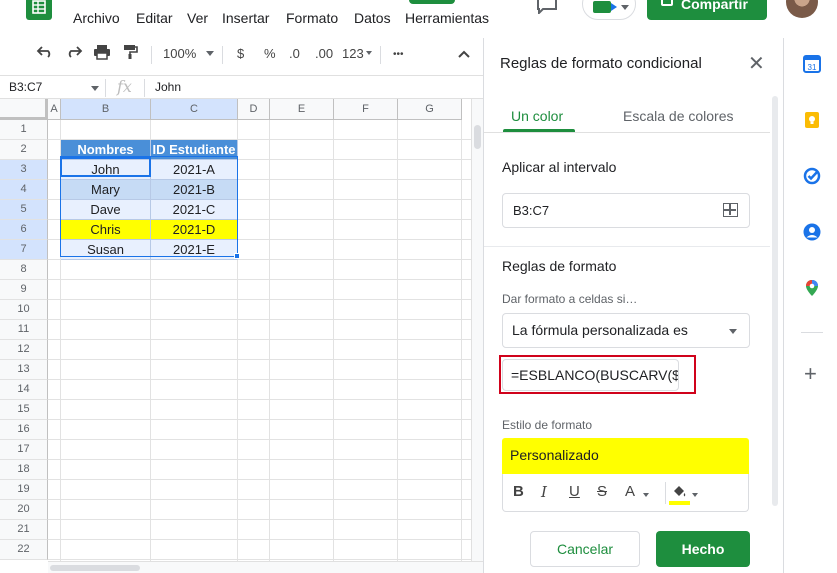 This screenshot has width=837, height=573. Describe the element at coordinates (24, 170) in the screenshot. I see `row-header-3: 3` at that location.